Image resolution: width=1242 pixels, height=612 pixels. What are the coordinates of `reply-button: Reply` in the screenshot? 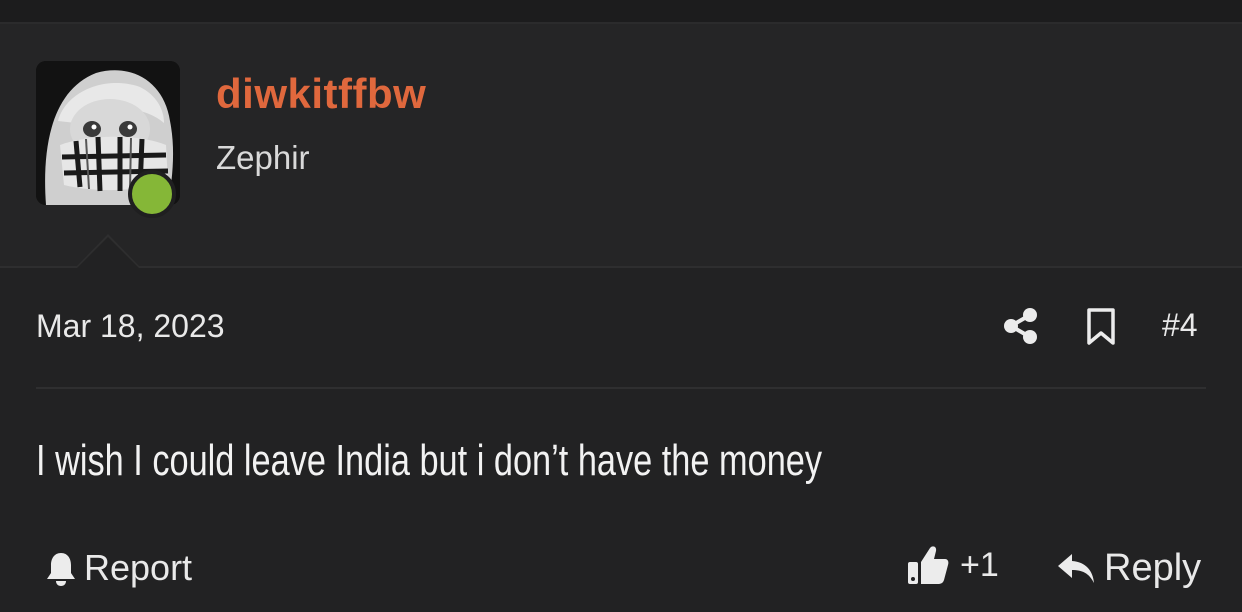 It's located at (1128, 568).